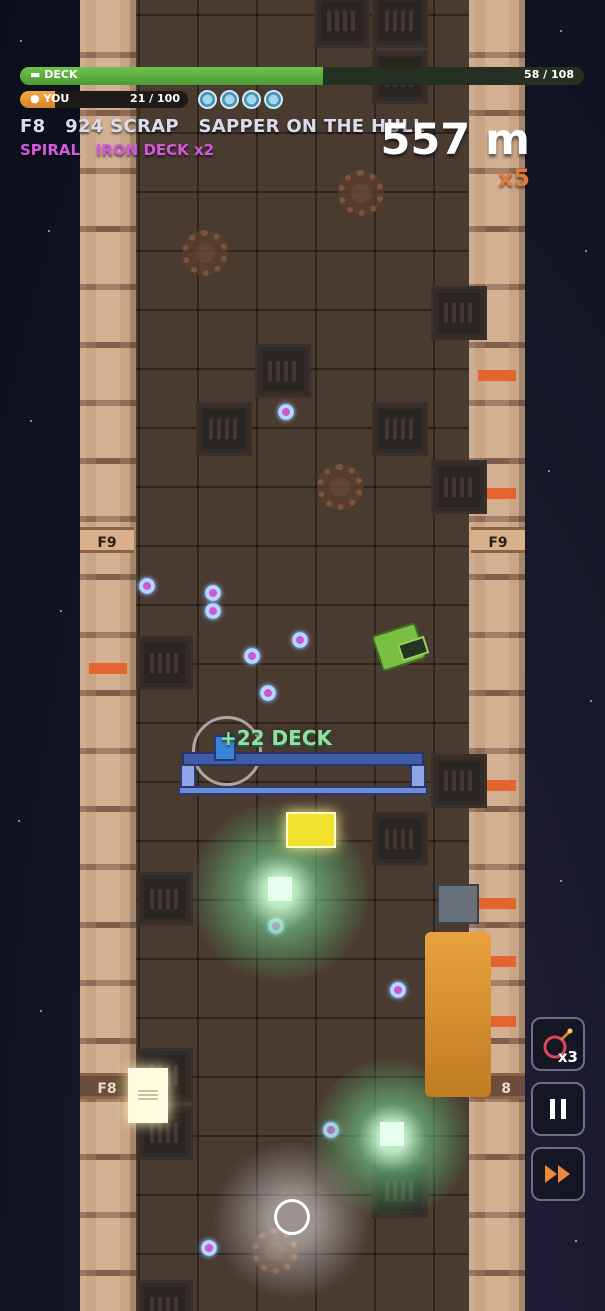  What do you see at coordinates (54, 74) in the screenshot?
I see `deck-label: ▬ DECK` at bounding box center [54, 74].